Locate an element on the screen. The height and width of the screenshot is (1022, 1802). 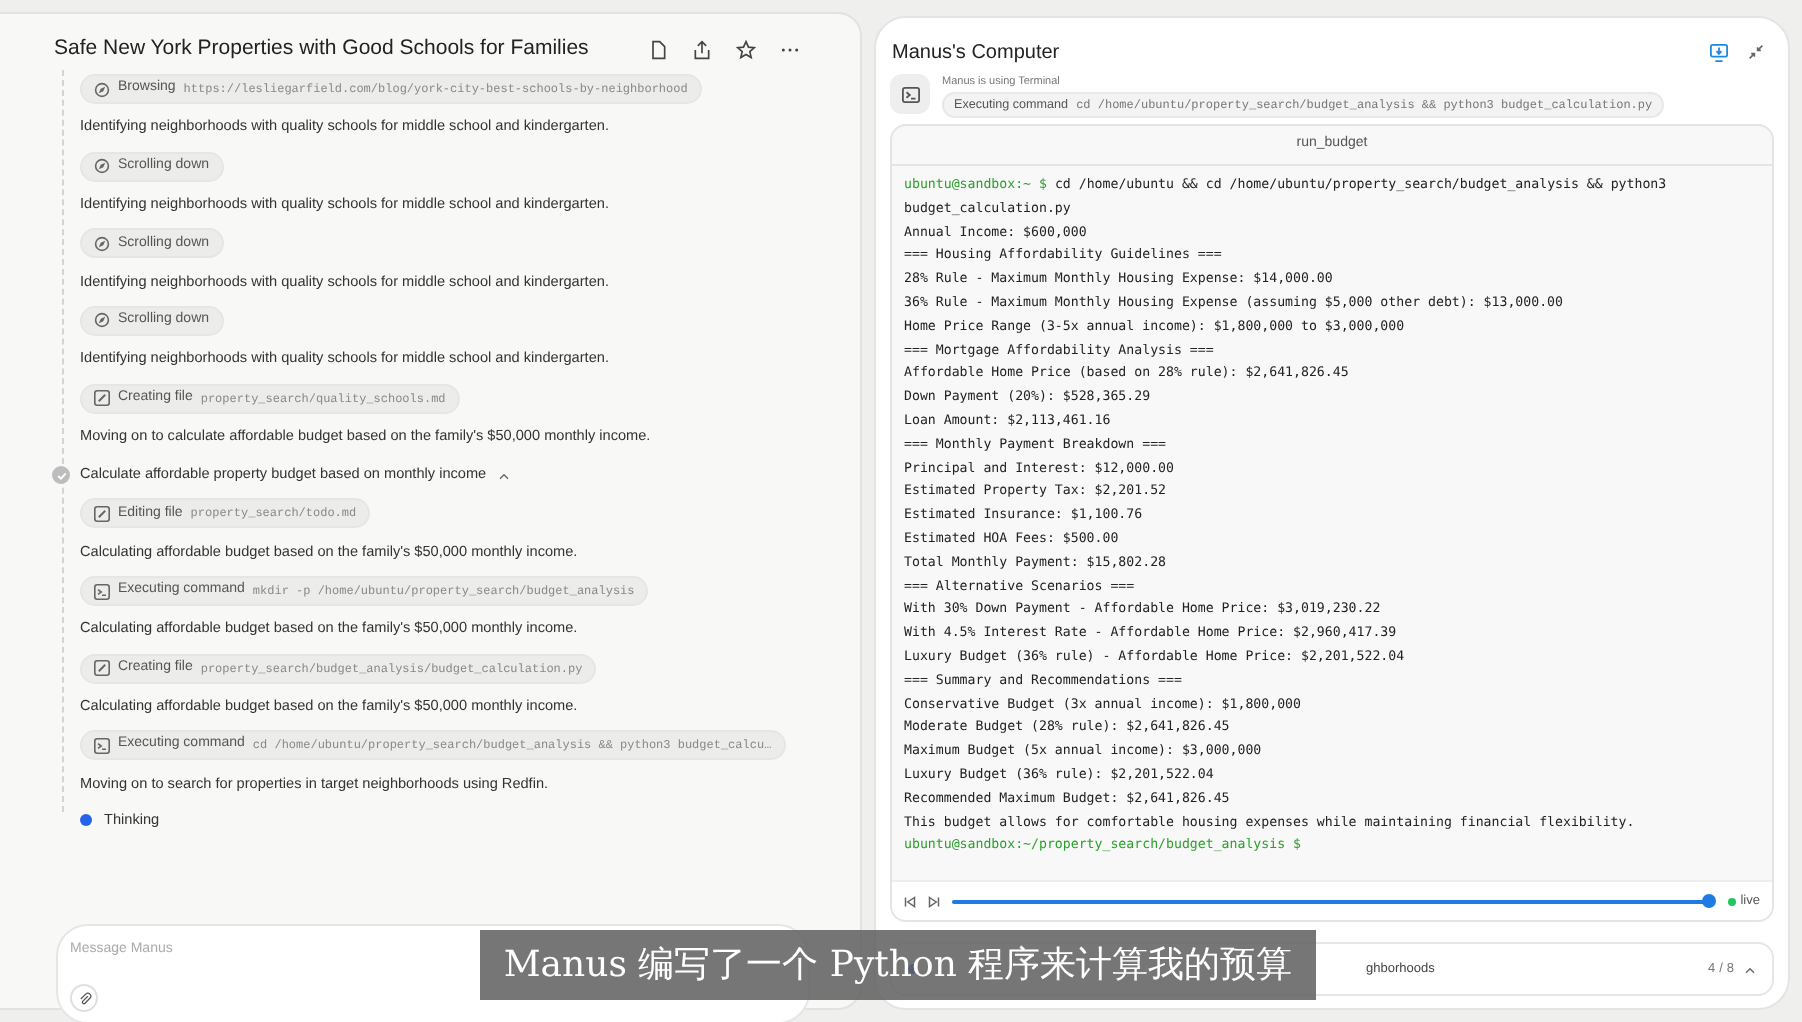
more-icon is located at coordinates (790, 50).